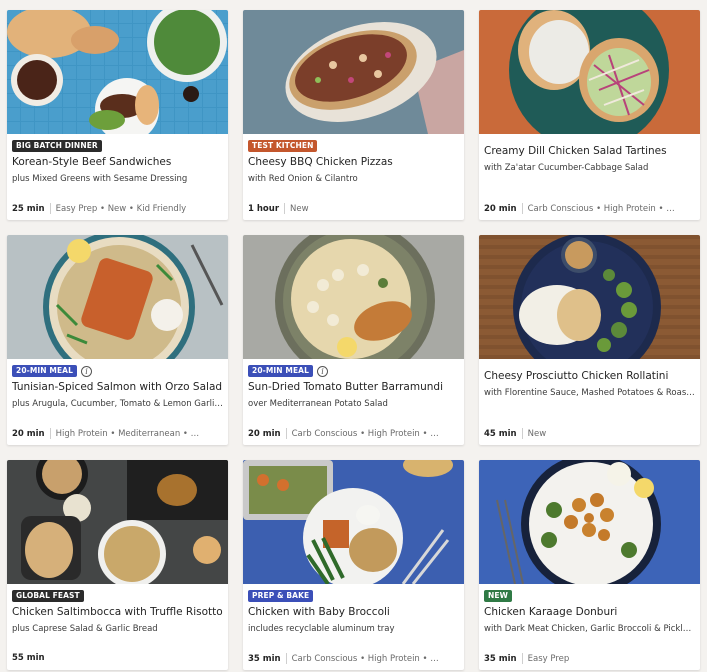 Image resolution: width=707 pixels, height=672 pixels. Describe the element at coordinates (28, 658) in the screenshot. I see `cook-time: 55 min` at that location.